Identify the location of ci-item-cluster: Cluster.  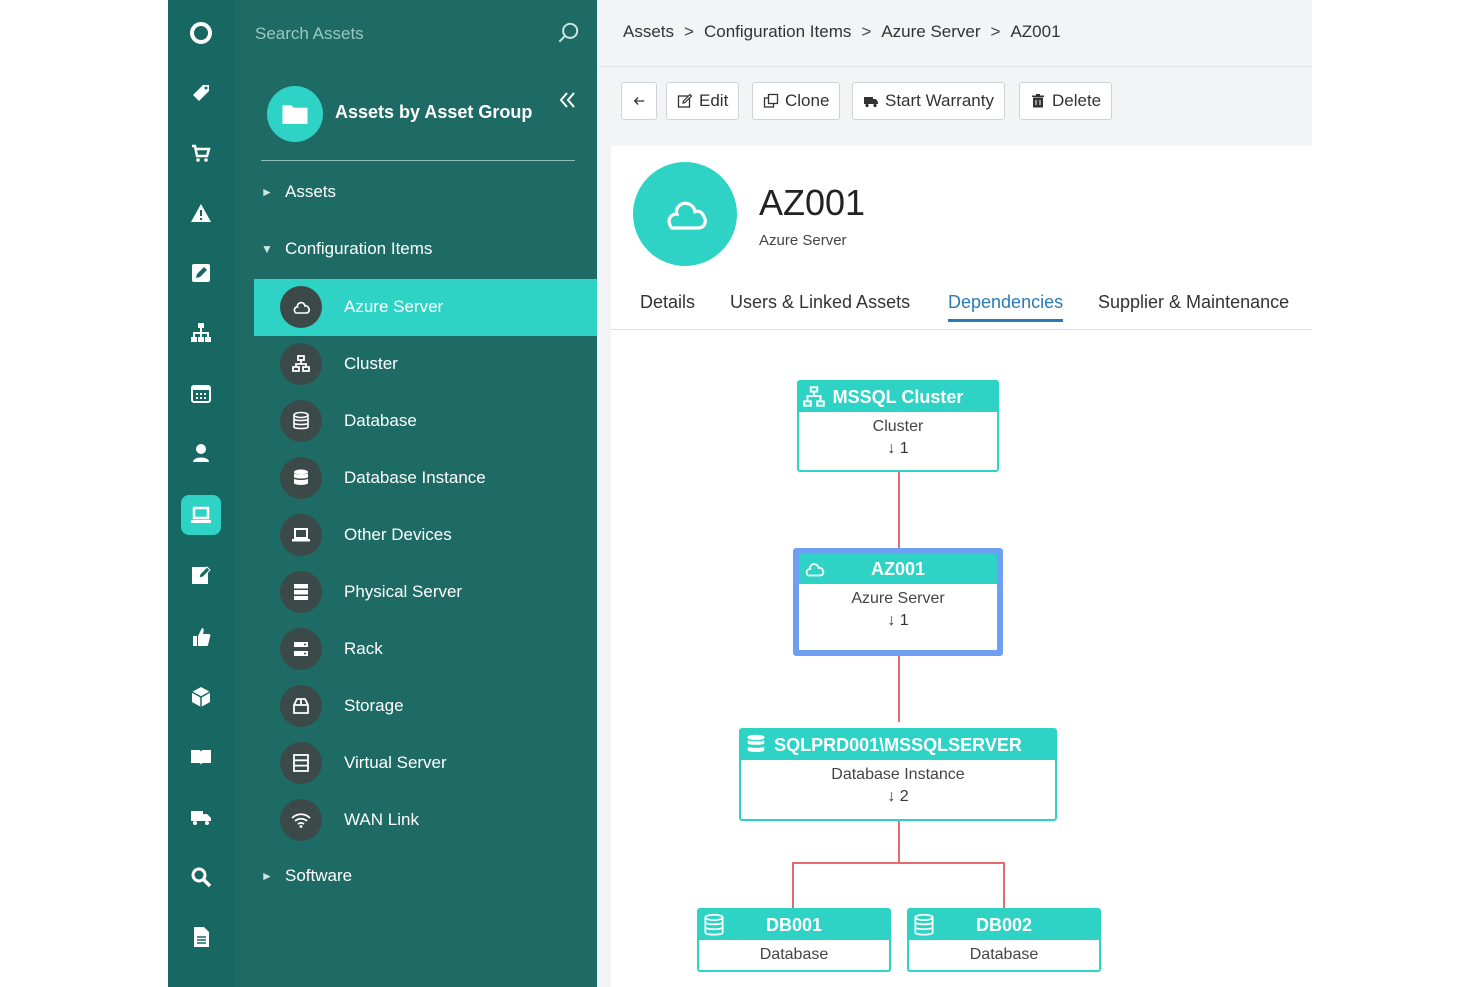
(425, 364).